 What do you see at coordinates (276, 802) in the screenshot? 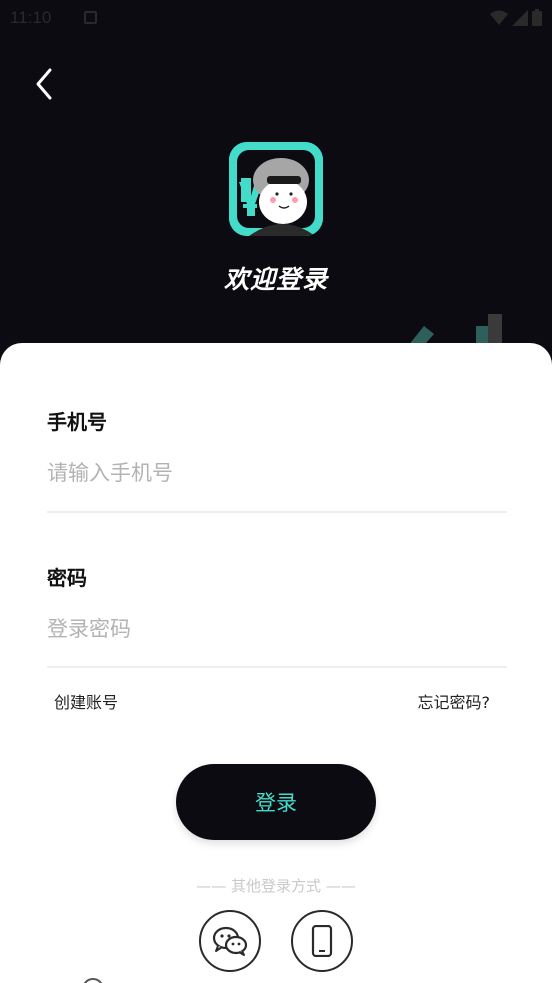
I see `login-button: 登录` at bounding box center [276, 802].